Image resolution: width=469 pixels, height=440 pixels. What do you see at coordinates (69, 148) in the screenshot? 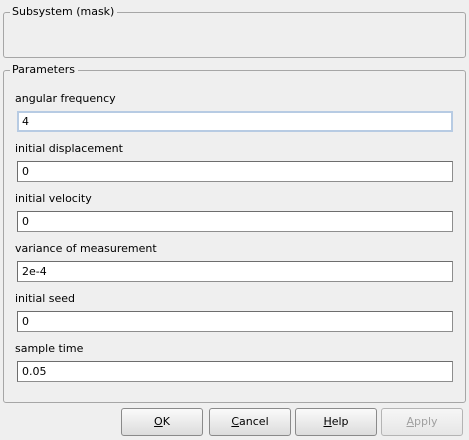
I see `initial-displacement-label: initial displacement` at bounding box center [69, 148].